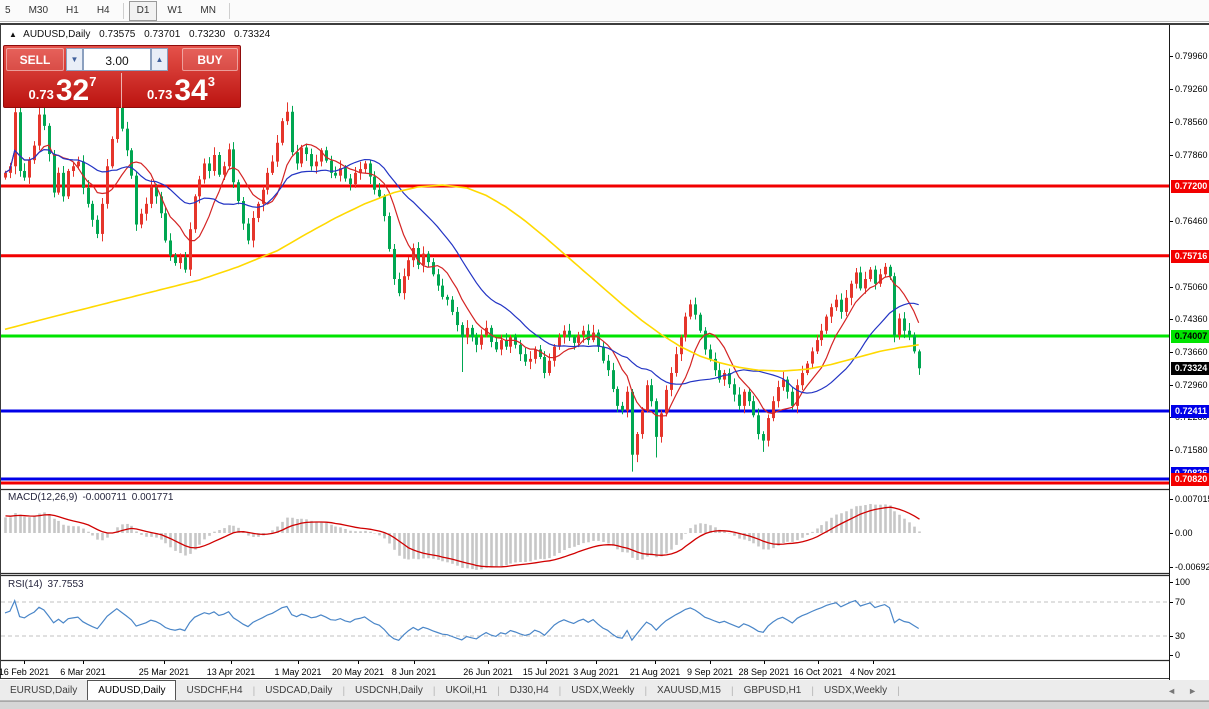  Describe the element at coordinates (546, 672) in the screenshot. I see `date-label: 15 Jul 2021` at that location.